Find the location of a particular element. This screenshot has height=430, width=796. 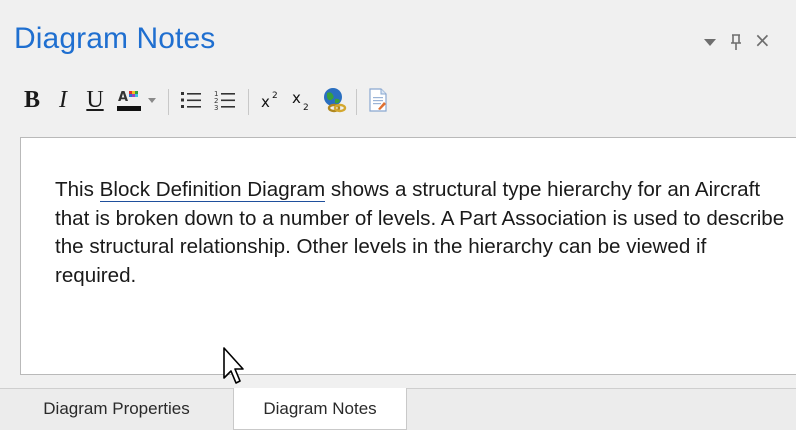

underline-button: U is located at coordinates (95, 100).